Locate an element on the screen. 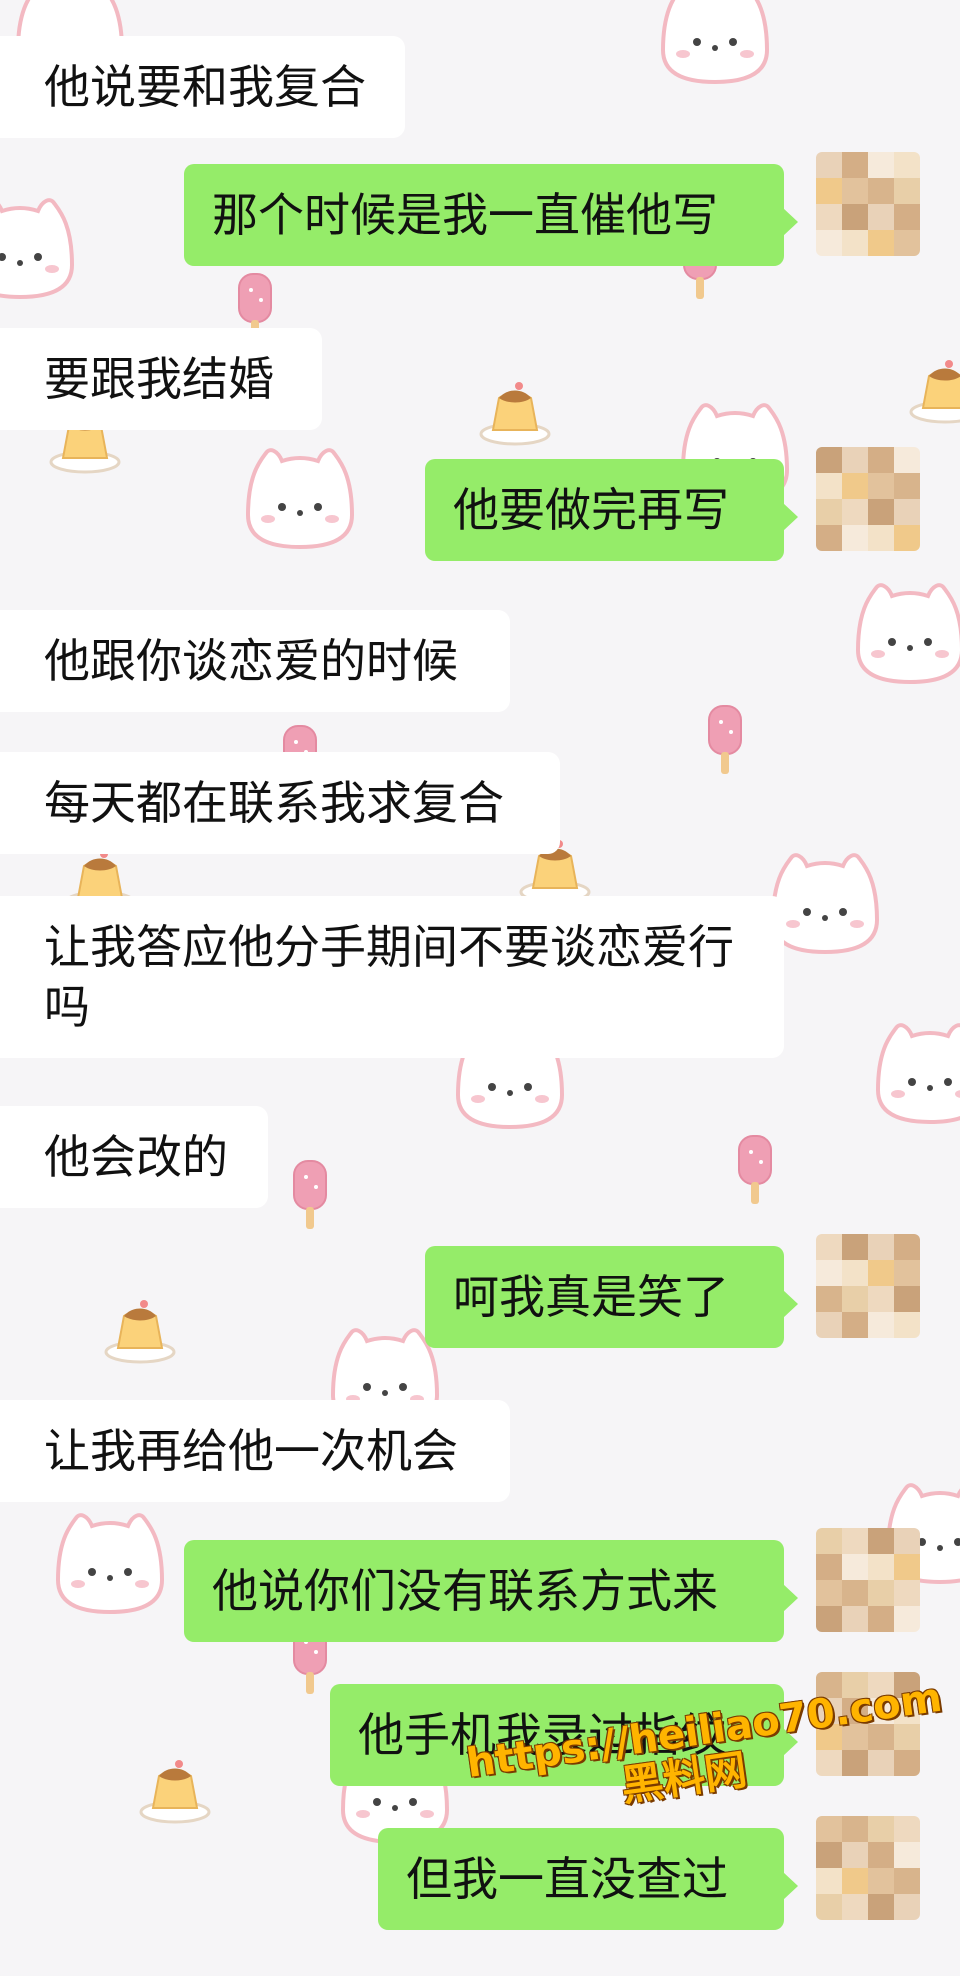 The image size is (960, 1976). message-outgoing: 那个时候是我一直催他写 is located at coordinates (491, 215).